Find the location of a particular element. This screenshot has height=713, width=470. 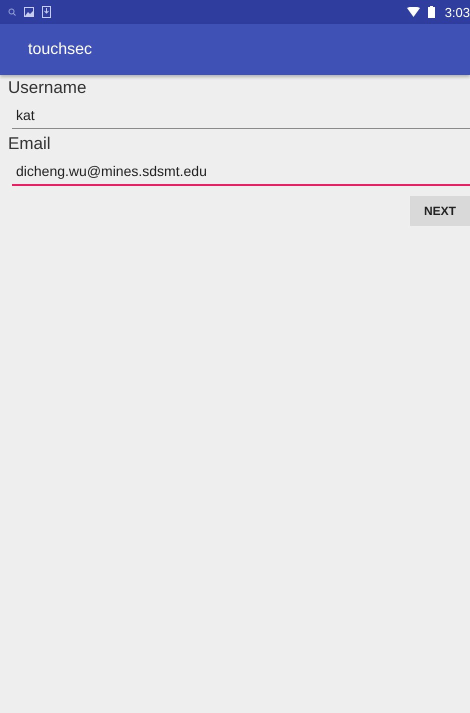

wifi-icon is located at coordinates (413, 12).